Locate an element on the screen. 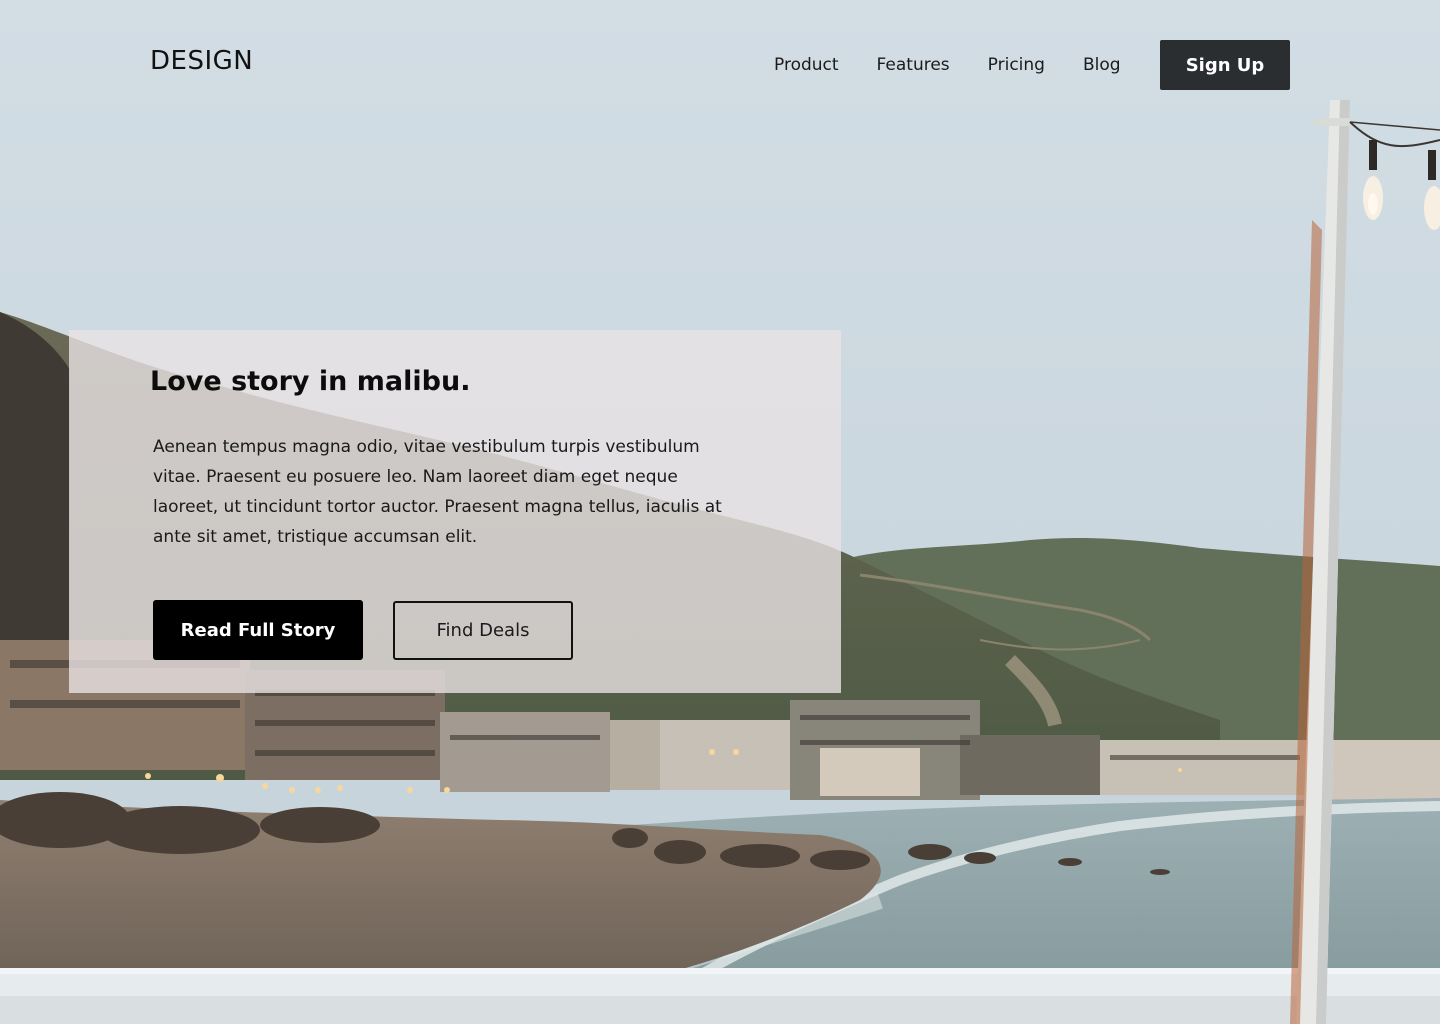 The image size is (1440, 1024). nav-item-blog: Blog is located at coordinates (1102, 65).